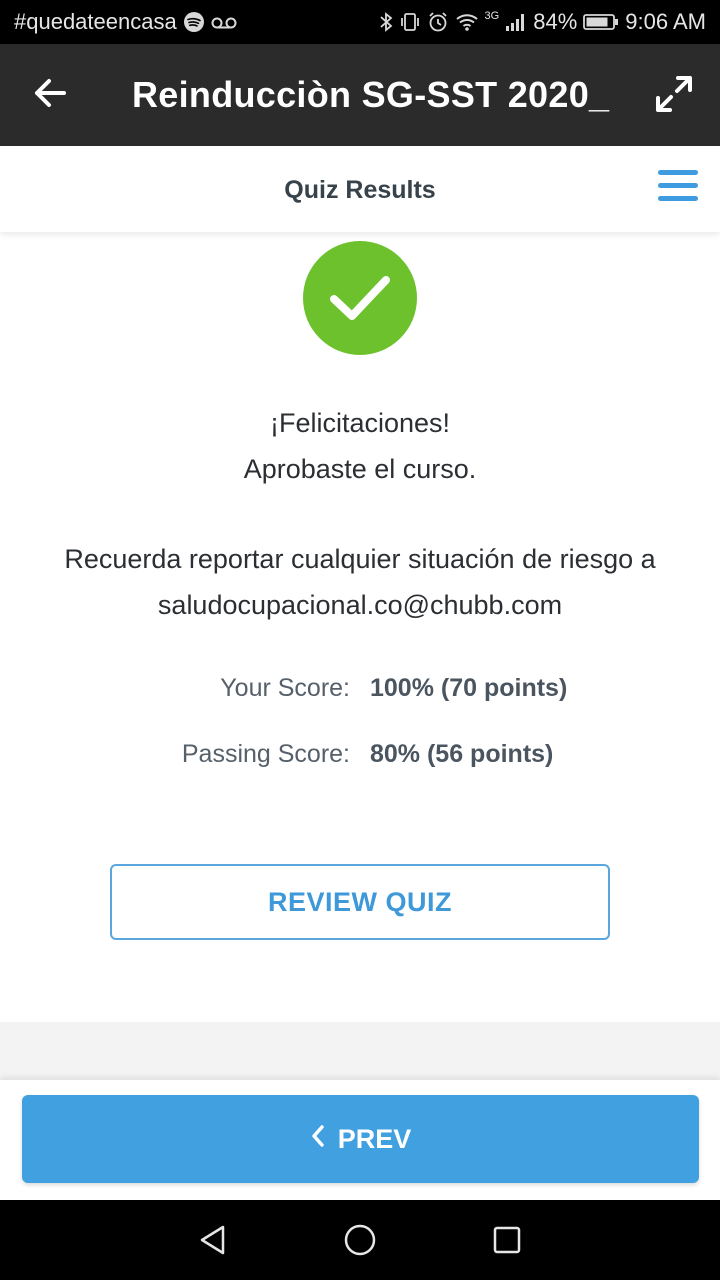  I want to click on check-circle-icon, so click(360, 298).